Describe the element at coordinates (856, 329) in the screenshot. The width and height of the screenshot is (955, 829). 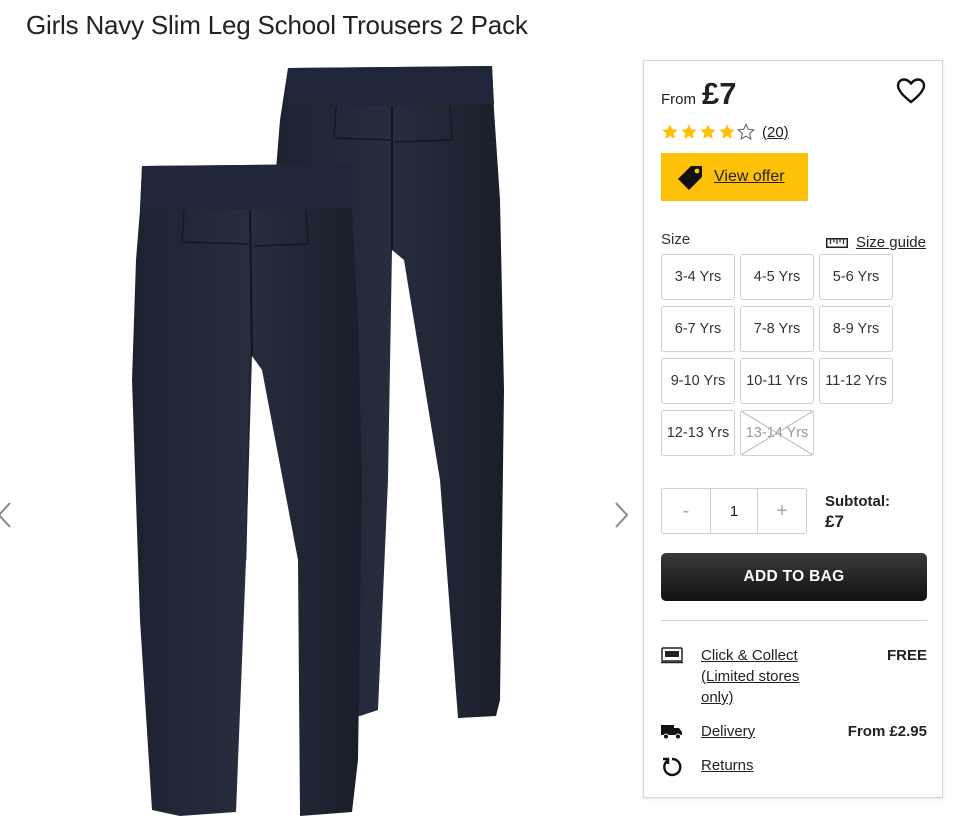
I see `size-option: 8-9 Yrs` at that location.